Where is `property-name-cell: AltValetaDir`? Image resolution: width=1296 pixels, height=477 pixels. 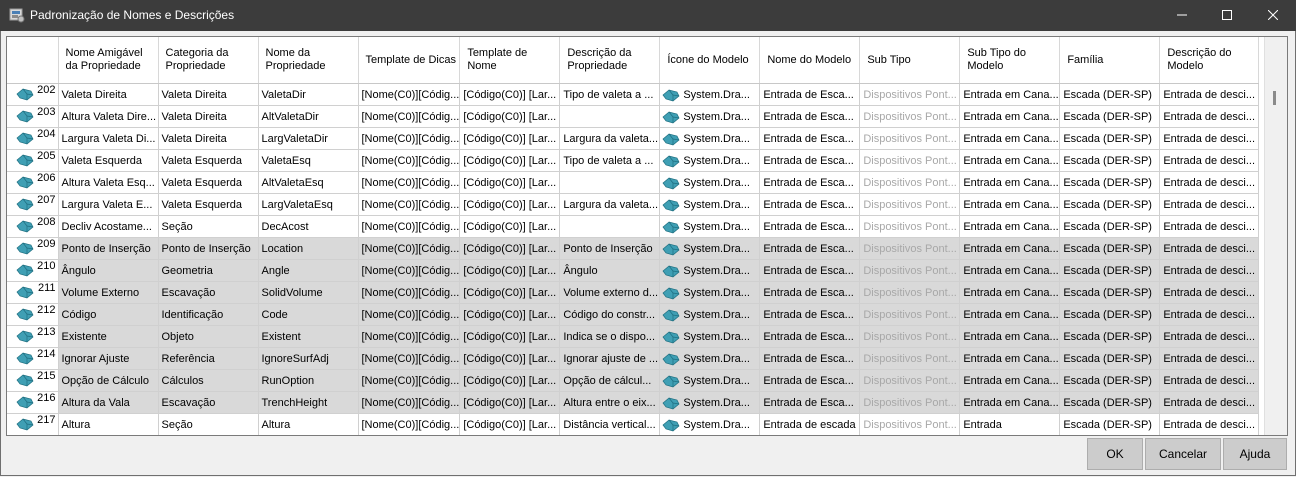 property-name-cell: AltValetaDir is located at coordinates (308, 116).